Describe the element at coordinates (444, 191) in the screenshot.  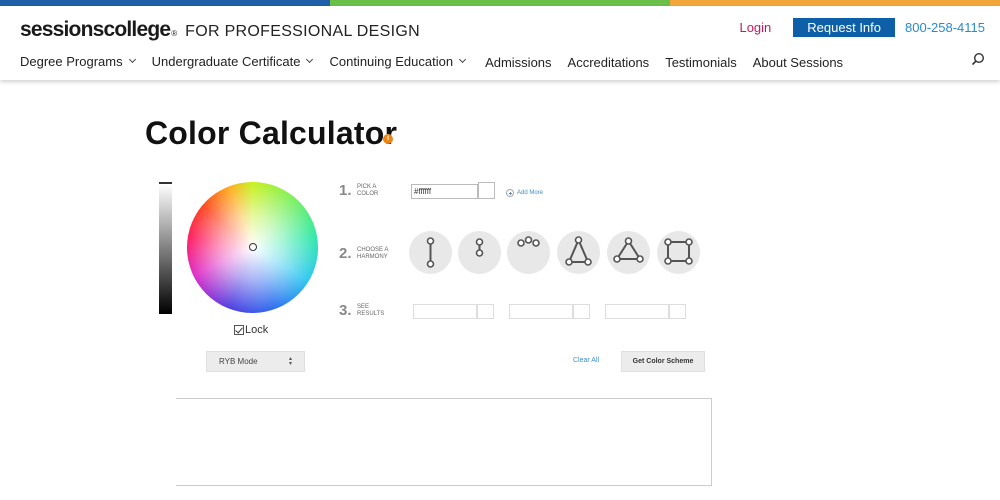
I see `hex-color-input` at that location.